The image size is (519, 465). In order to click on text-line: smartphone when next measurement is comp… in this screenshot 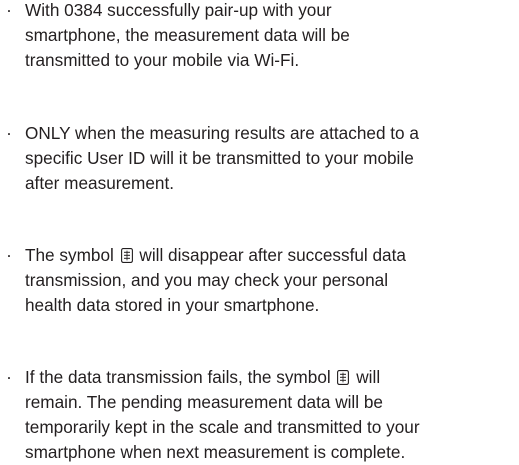, I will do `click(215, 452)`.